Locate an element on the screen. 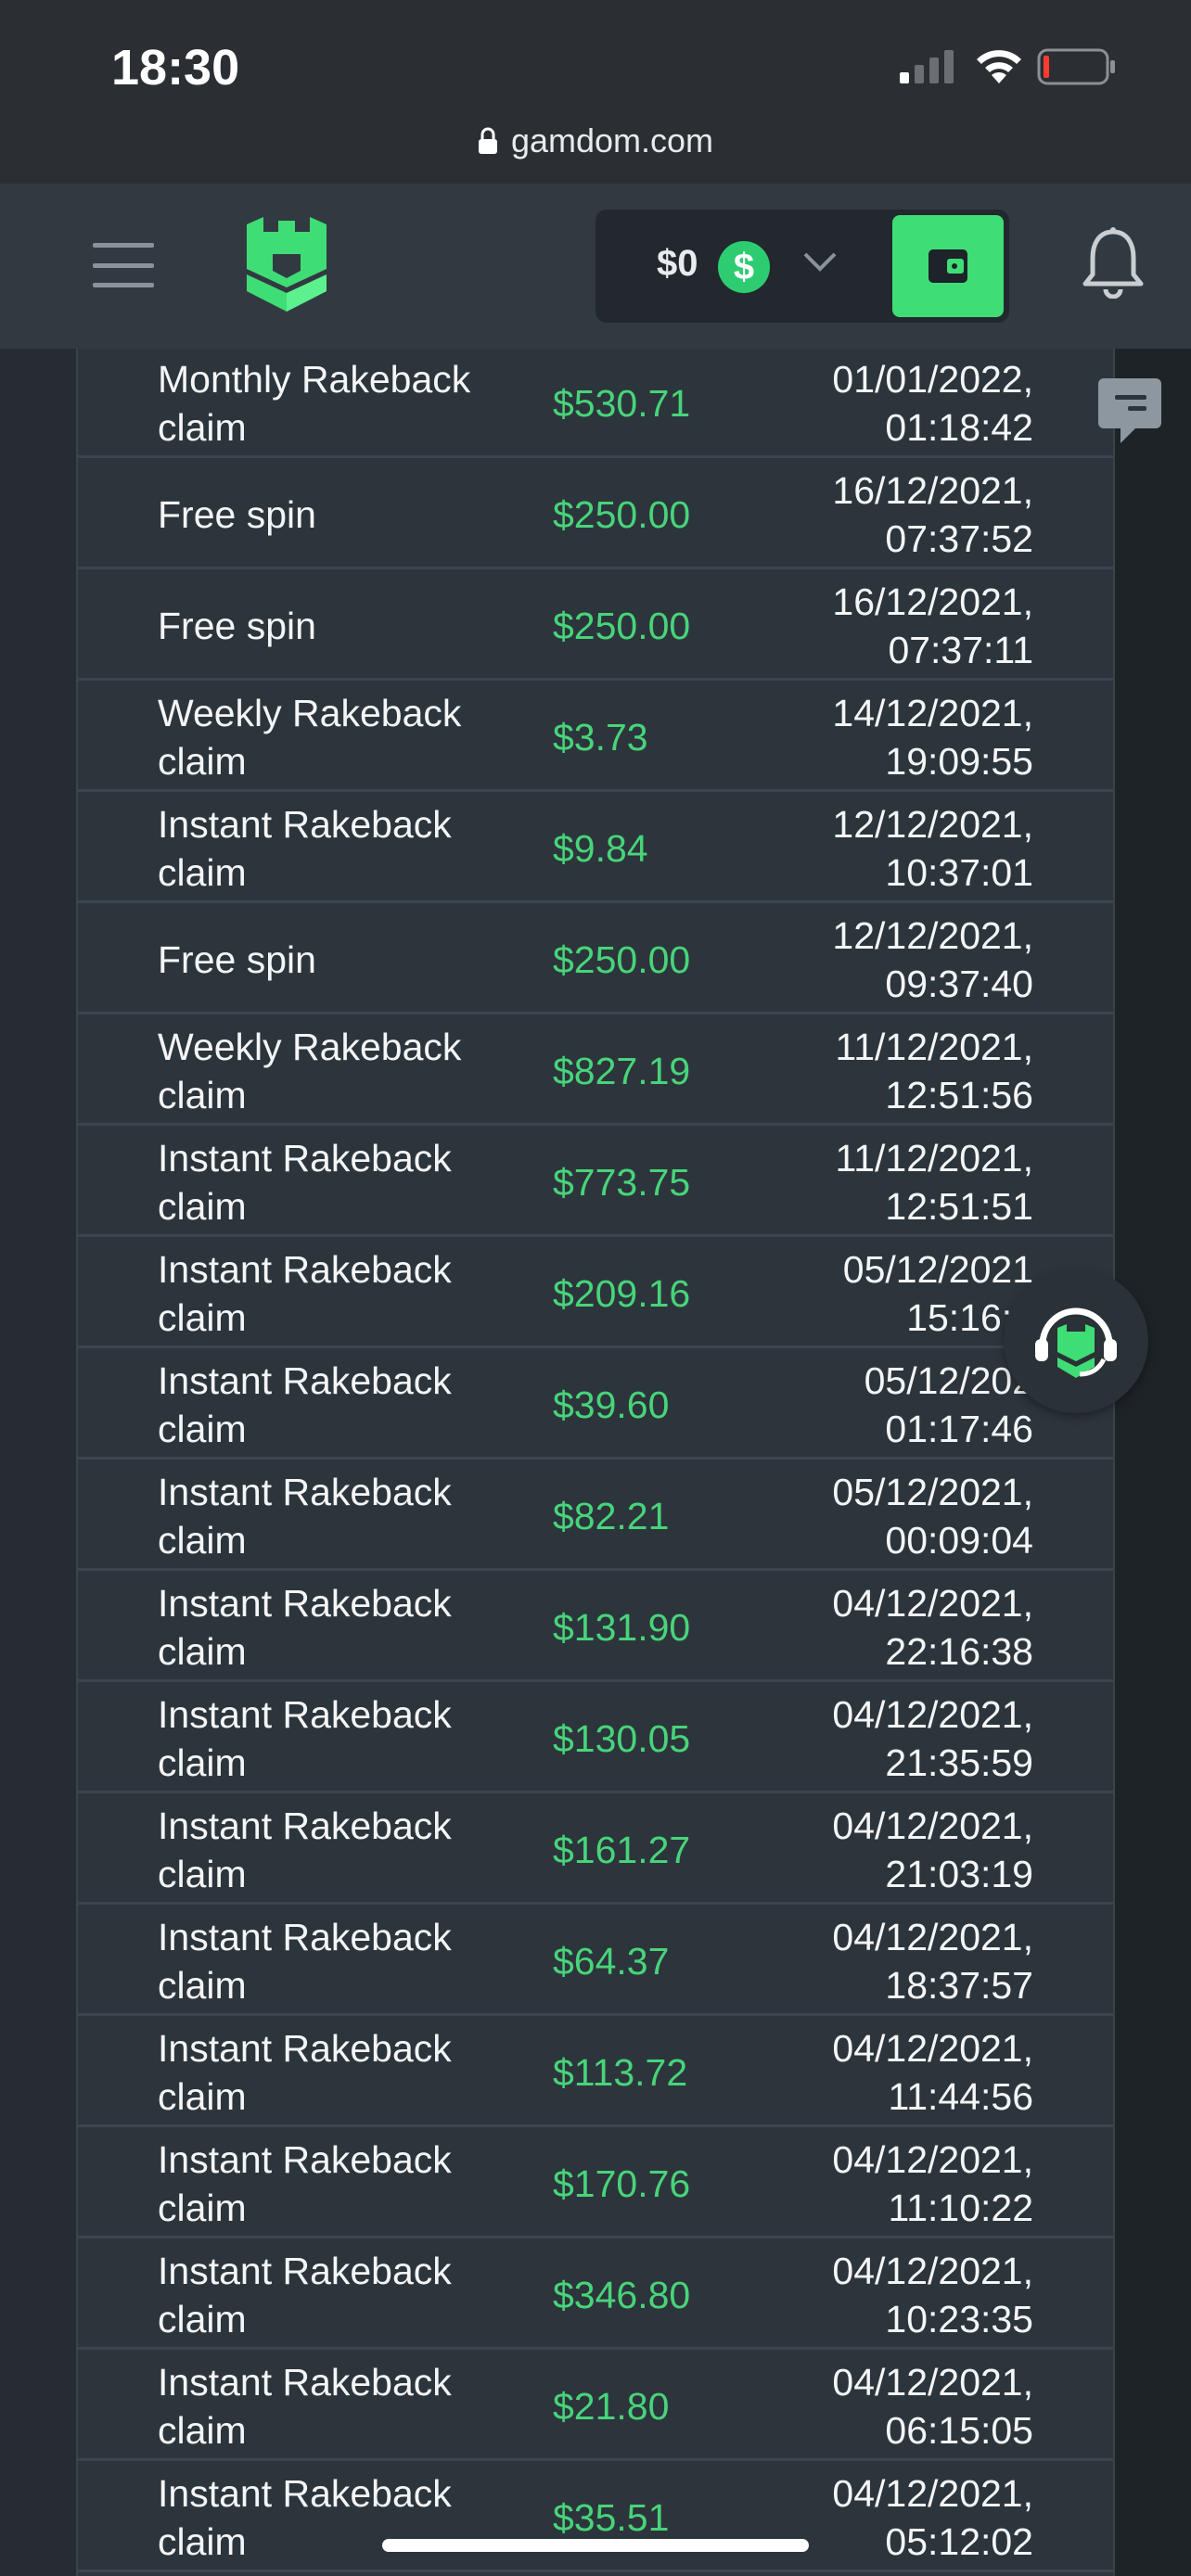  transaction-time: 12:51:51 is located at coordinates (959, 1206).